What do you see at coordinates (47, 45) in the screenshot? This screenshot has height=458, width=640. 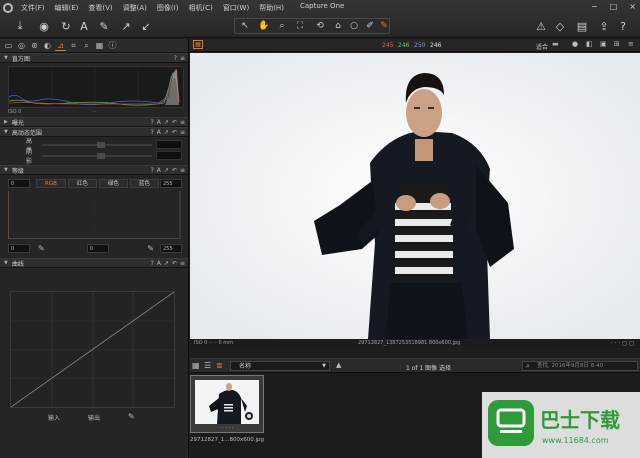 I see `exposure-tab-icon: ◐` at bounding box center [47, 45].